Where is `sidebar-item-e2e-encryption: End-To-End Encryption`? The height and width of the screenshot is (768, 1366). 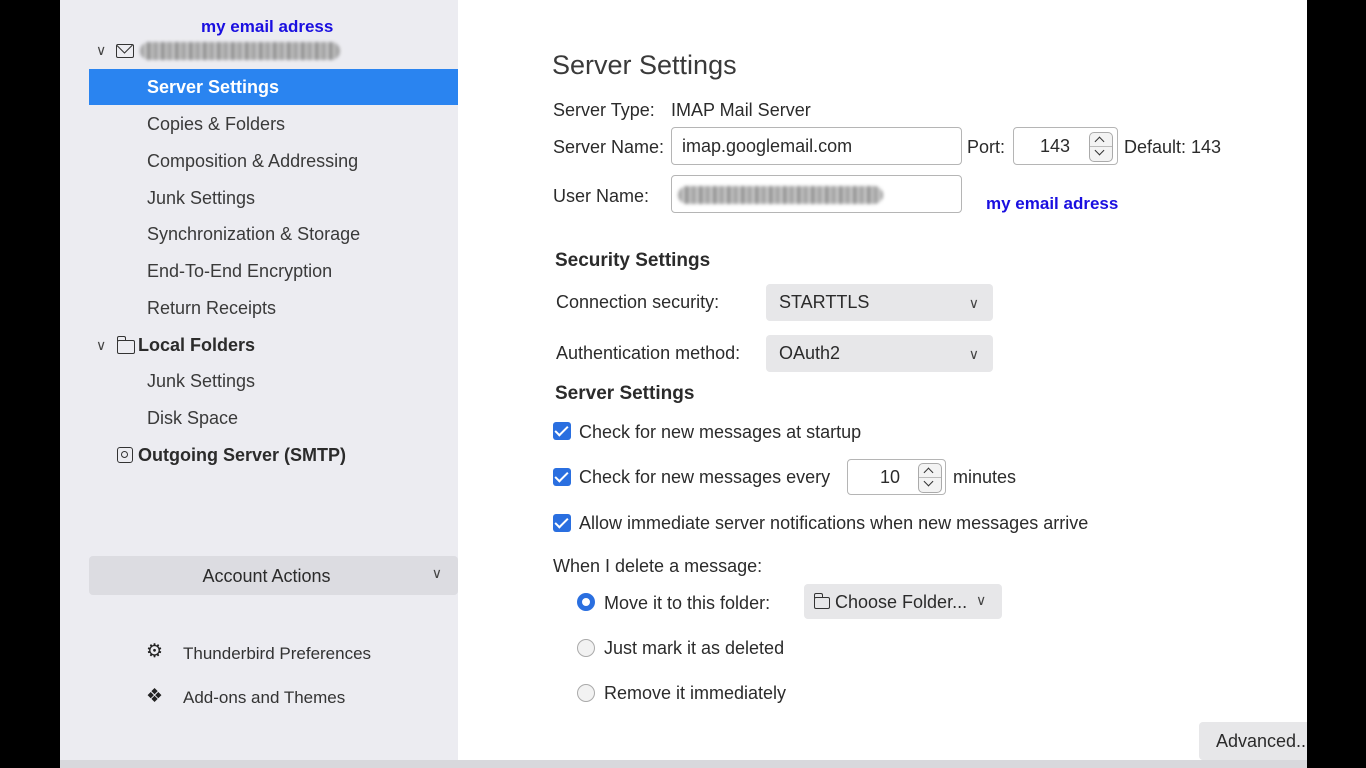 sidebar-item-e2e-encryption: End-To-End Encryption is located at coordinates (239, 271).